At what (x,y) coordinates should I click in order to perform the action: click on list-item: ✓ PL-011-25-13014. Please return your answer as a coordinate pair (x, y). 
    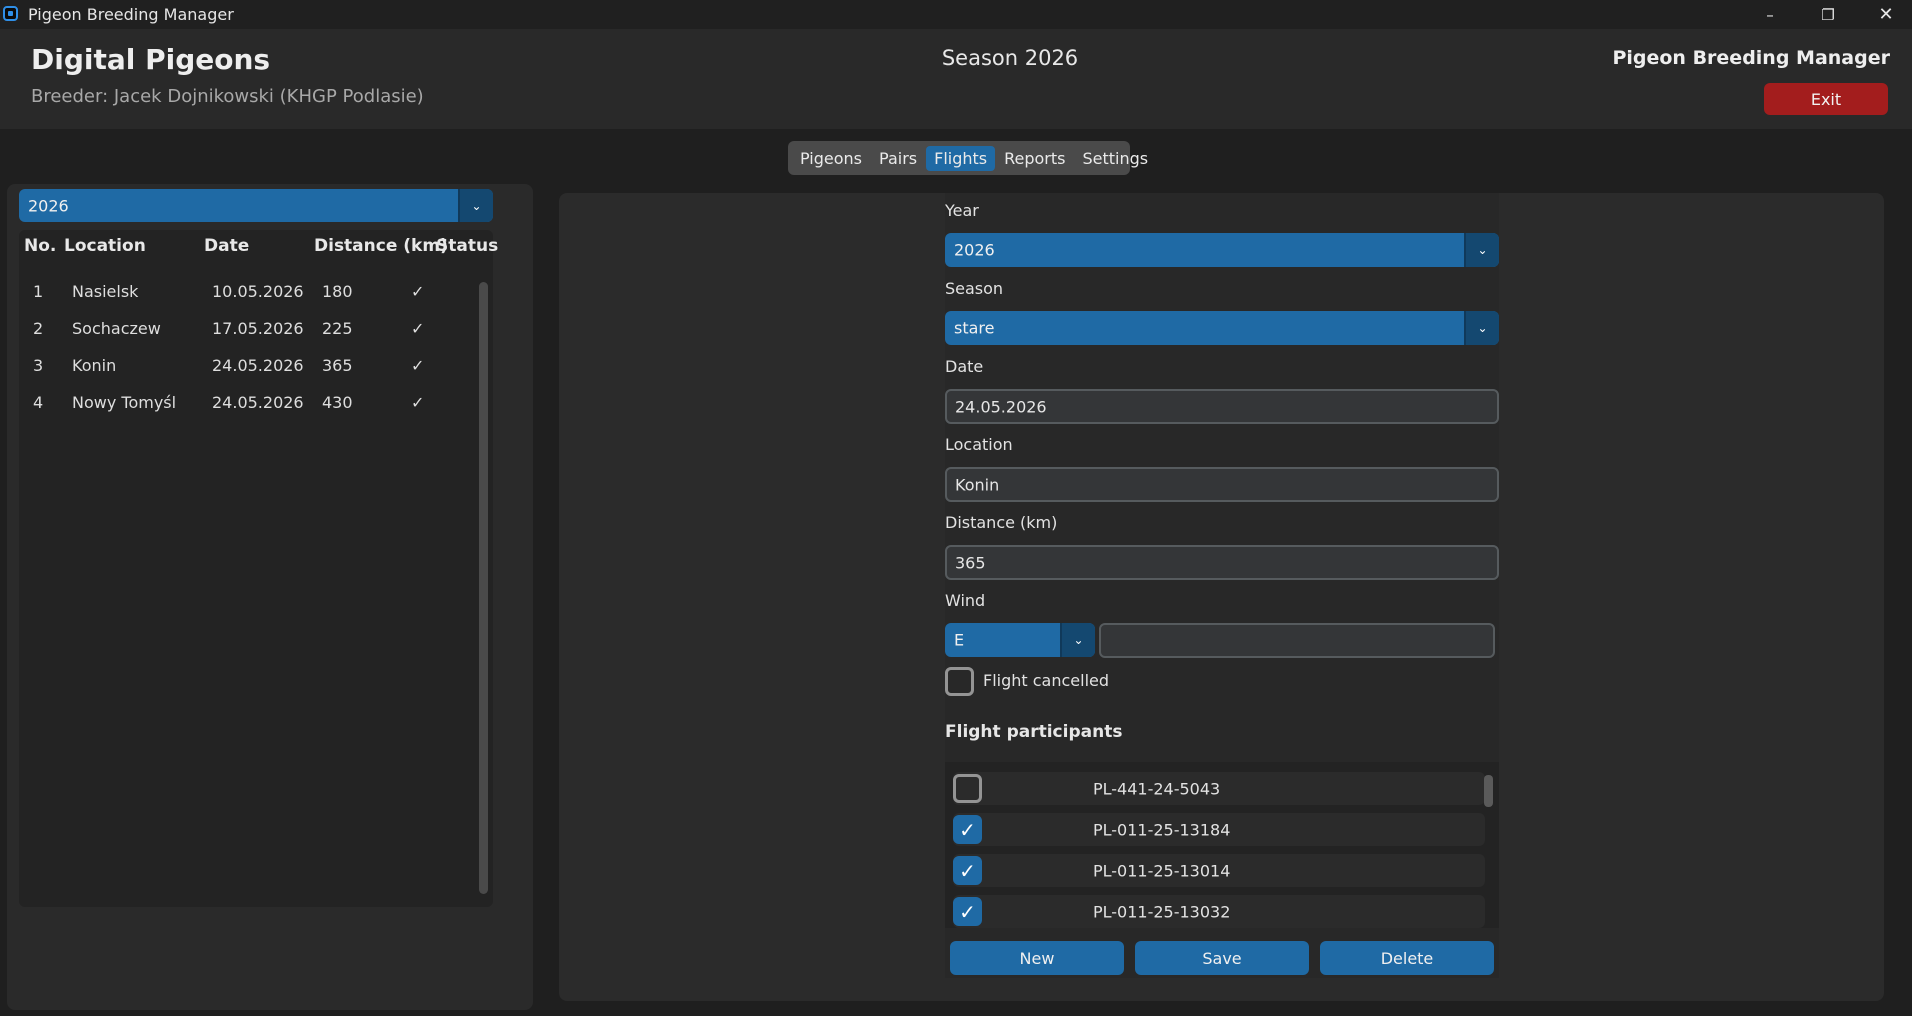
    Looking at the image, I should click on (1219, 870).